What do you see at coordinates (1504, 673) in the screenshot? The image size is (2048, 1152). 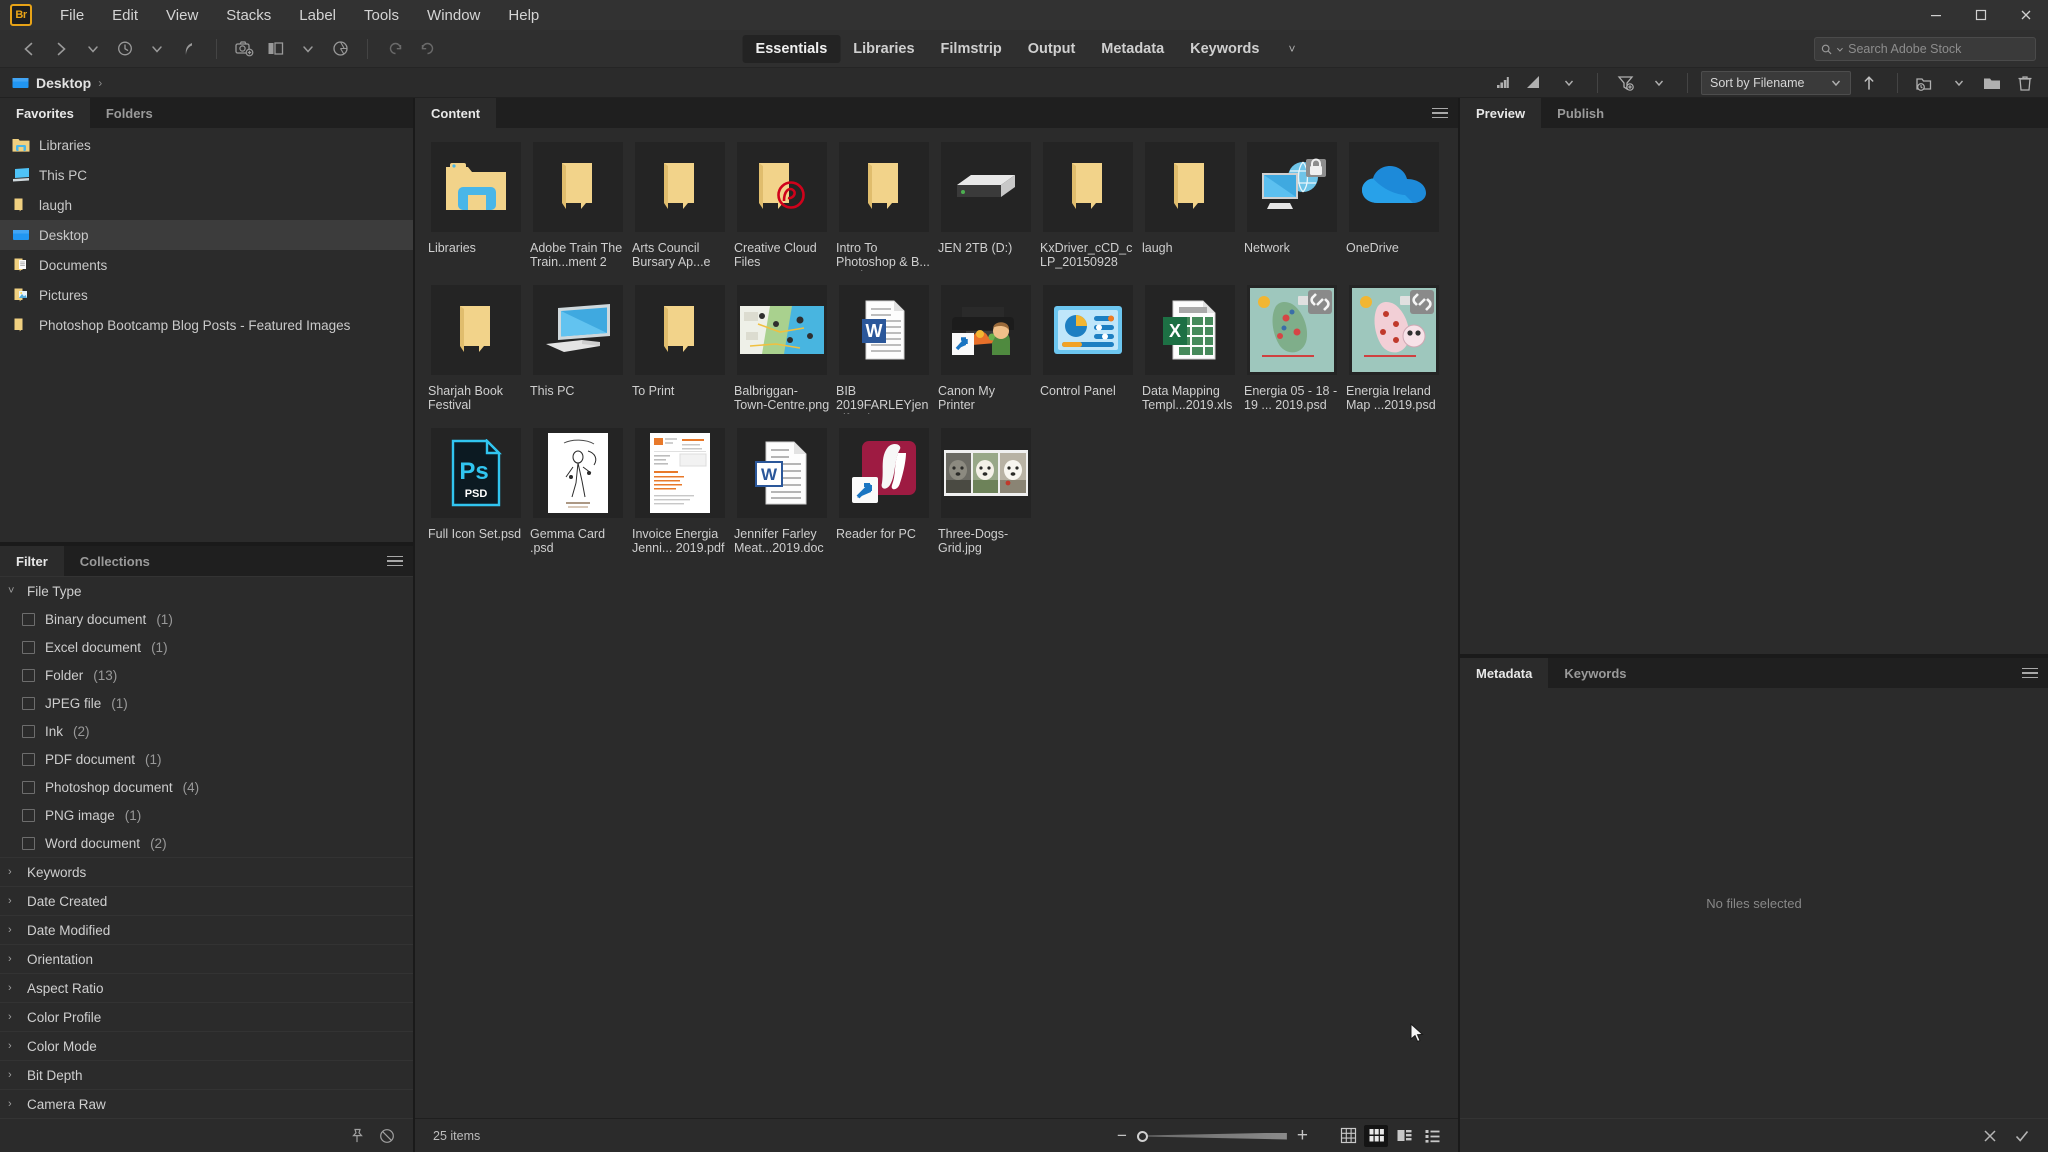 I see `tab-metadata: Metadata` at bounding box center [1504, 673].